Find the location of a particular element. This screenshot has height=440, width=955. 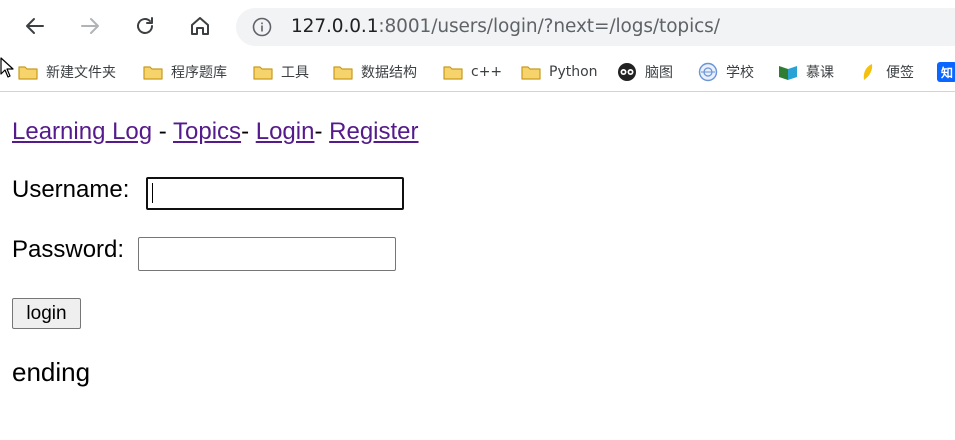

bookmark-label: 数据结构 is located at coordinates (389, 73).